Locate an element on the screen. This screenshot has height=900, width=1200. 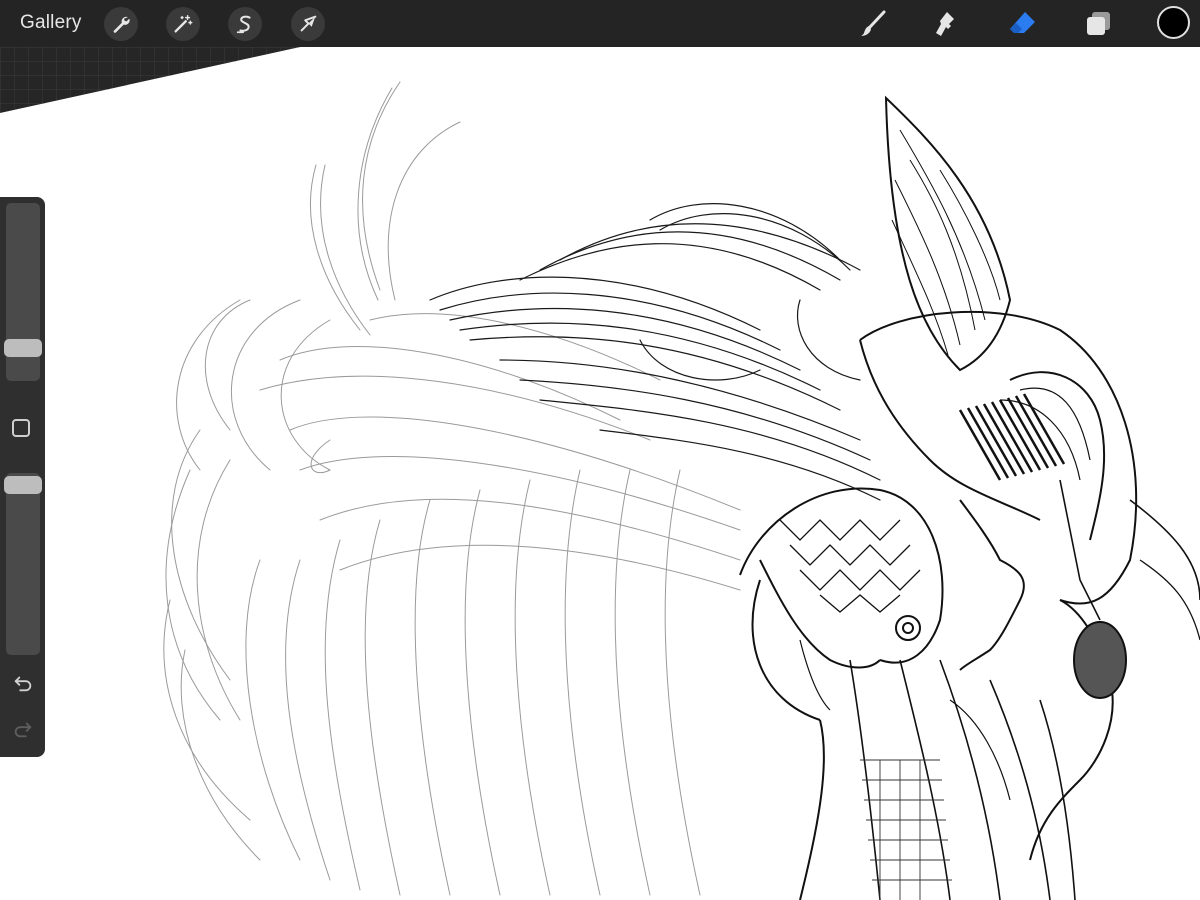
helmet is located at coordinates (998, 465).